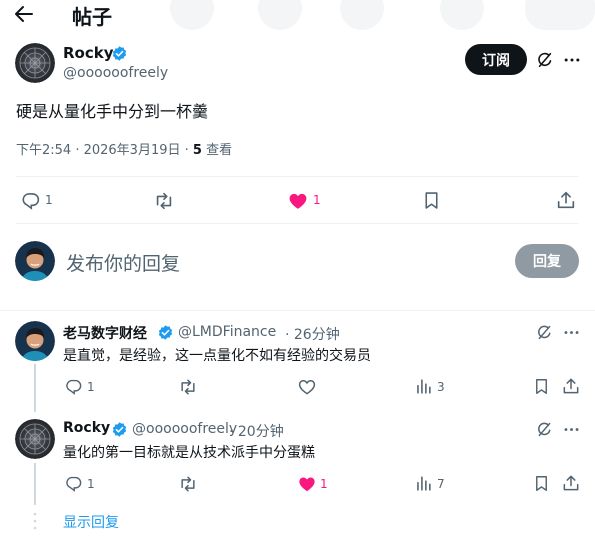  Describe the element at coordinates (91, 522) in the screenshot. I see `show-replies-link: 显示回复` at that location.